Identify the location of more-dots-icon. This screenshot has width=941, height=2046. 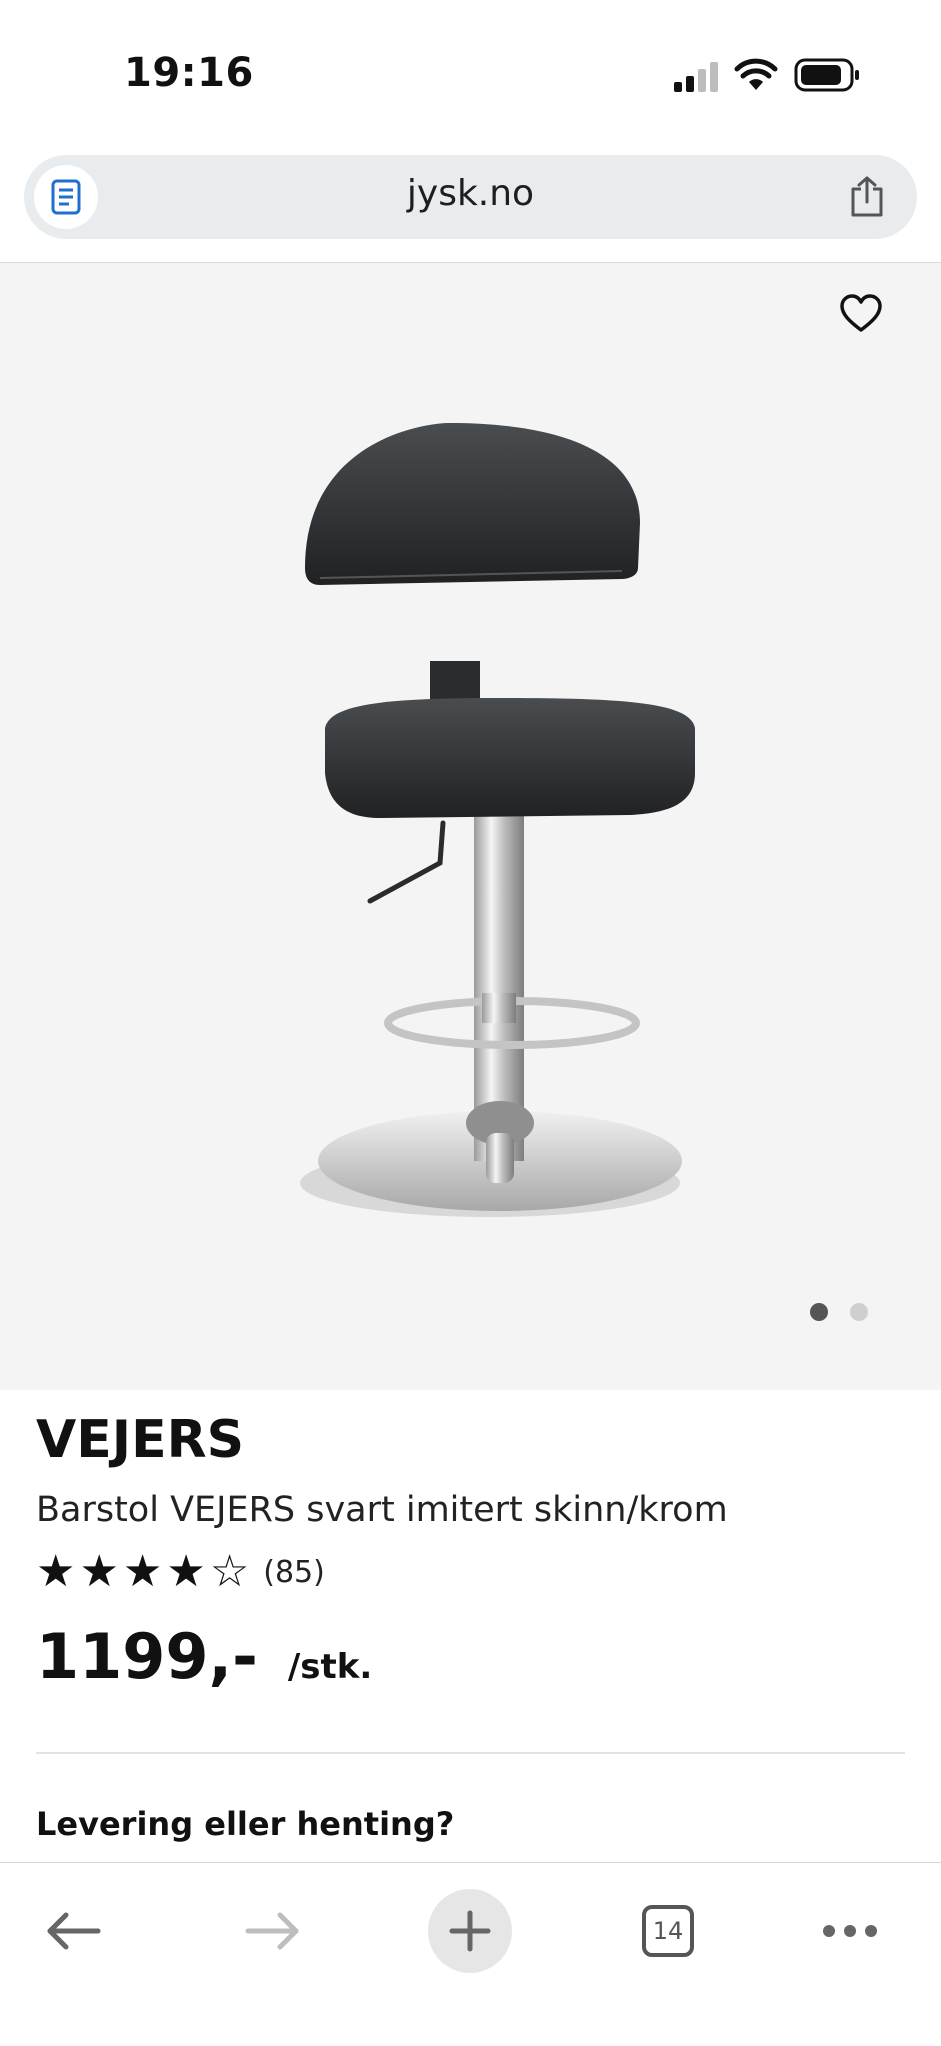
(850, 1931).